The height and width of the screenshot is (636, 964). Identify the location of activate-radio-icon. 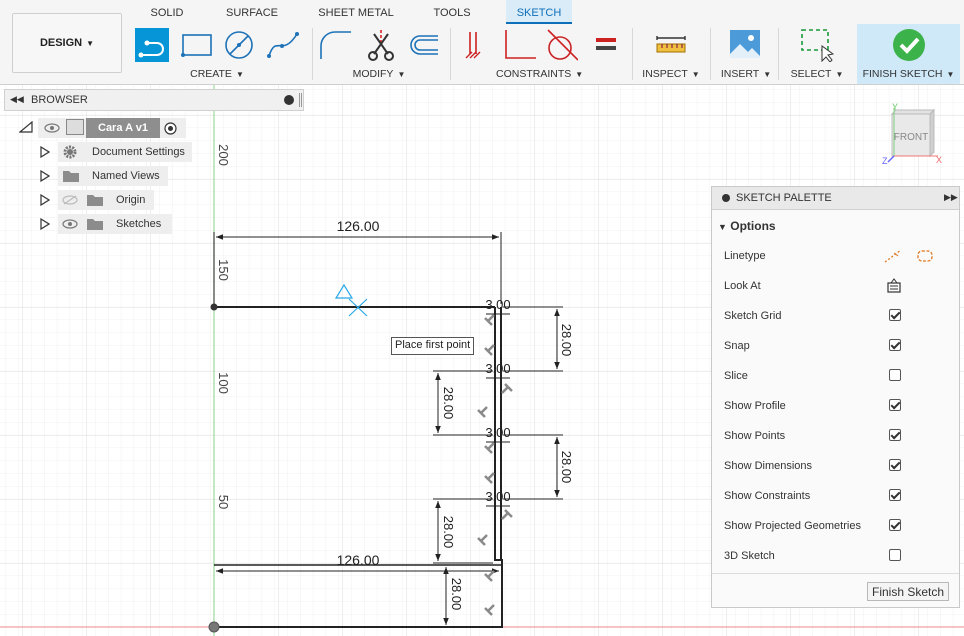
(170, 128).